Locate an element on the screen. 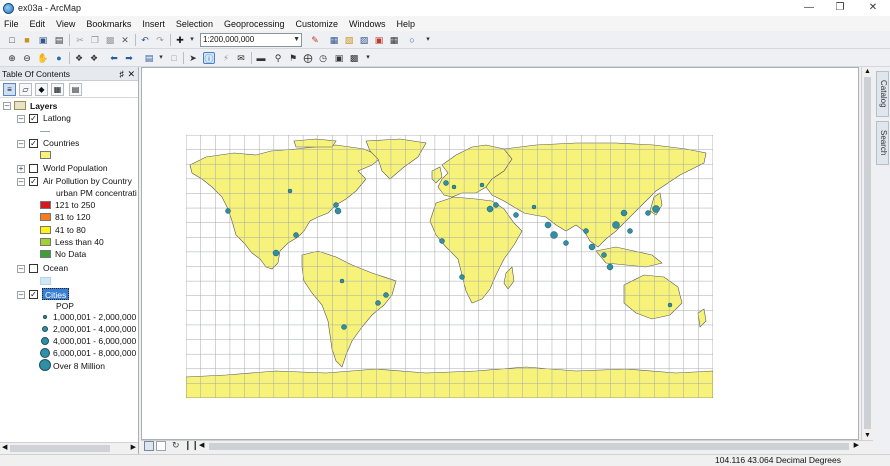 This screenshot has width=890, height=466. time-slider-icon: ◷ is located at coordinates (323, 58).